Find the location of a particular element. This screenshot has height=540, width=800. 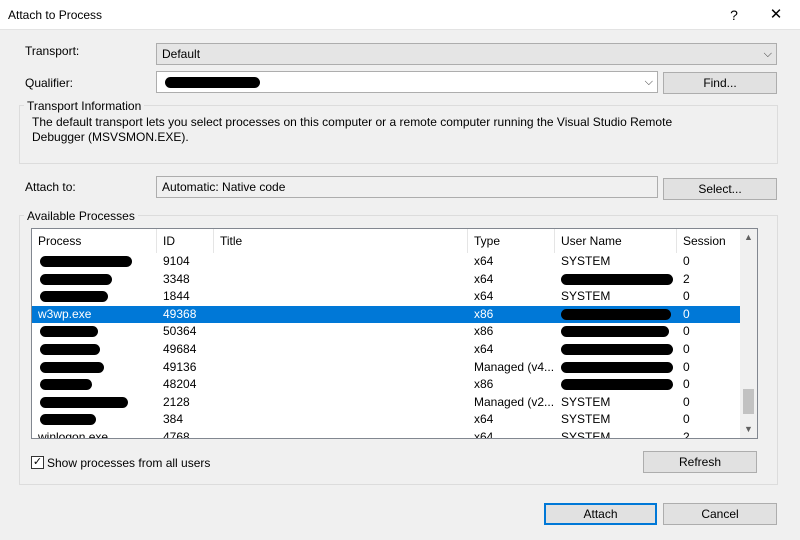

column-process: Process is located at coordinates (94, 241).